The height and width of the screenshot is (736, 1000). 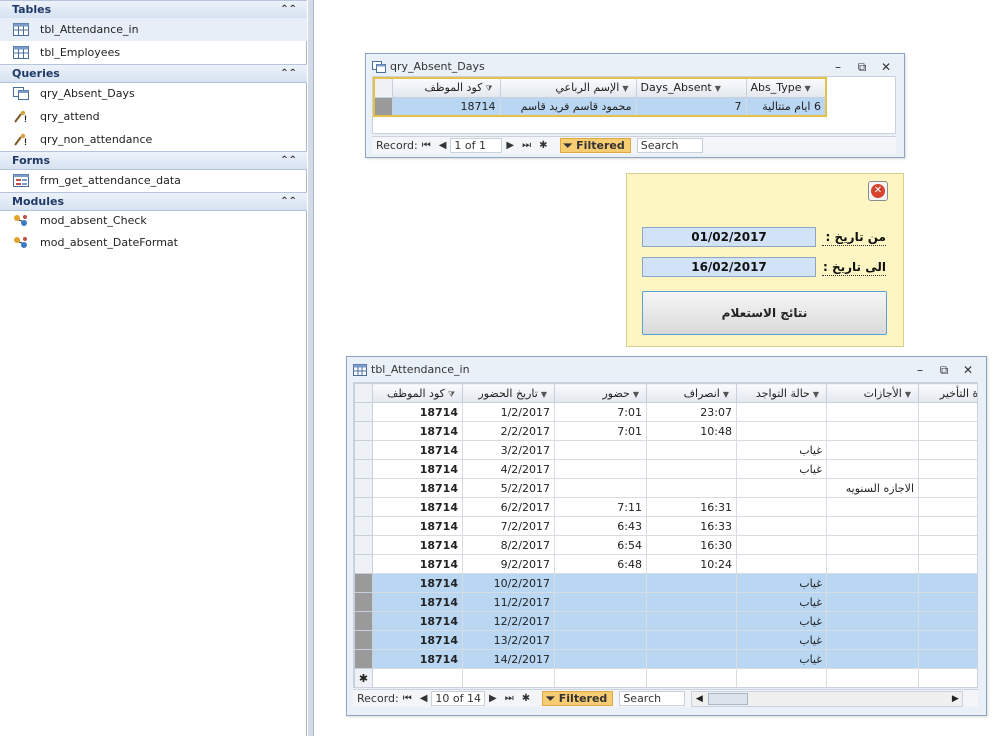 I want to click on from-date-field: 01/02/2017, so click(x=729, y=237).